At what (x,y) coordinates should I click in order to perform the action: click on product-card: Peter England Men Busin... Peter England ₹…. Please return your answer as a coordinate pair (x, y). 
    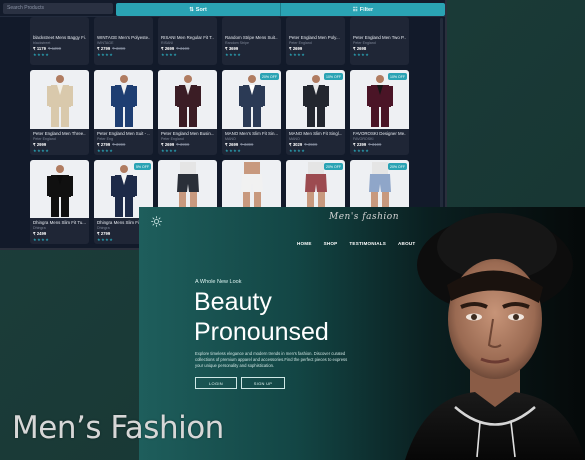
    Looking at the image, I should click on (187, 112).